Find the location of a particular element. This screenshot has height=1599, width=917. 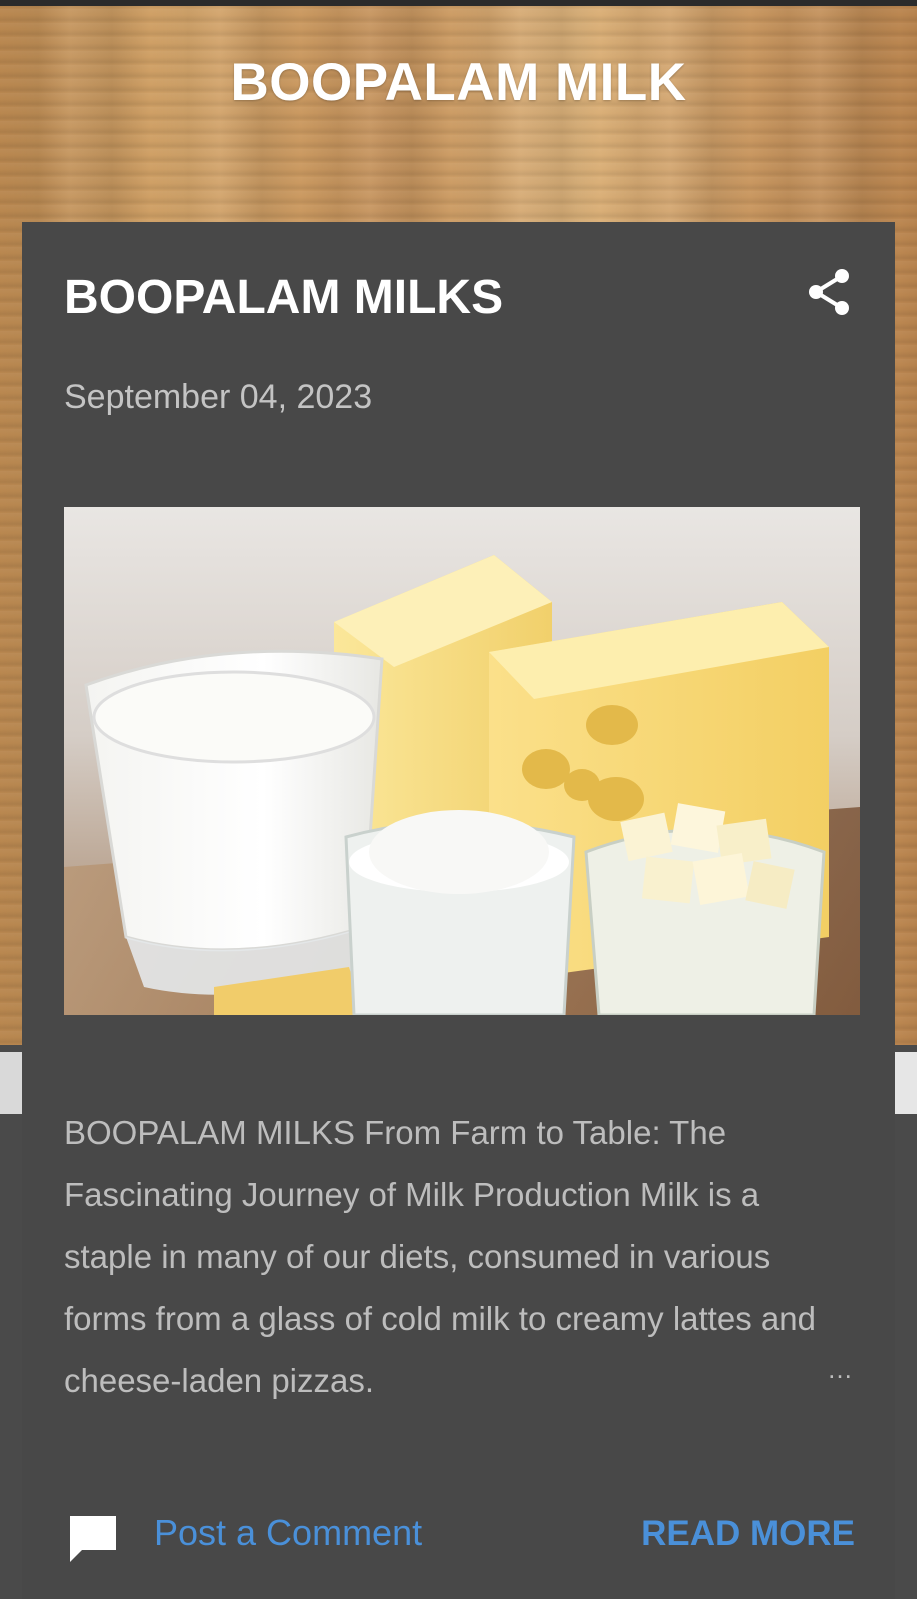

share-icon is located at coordinates (830, 292).